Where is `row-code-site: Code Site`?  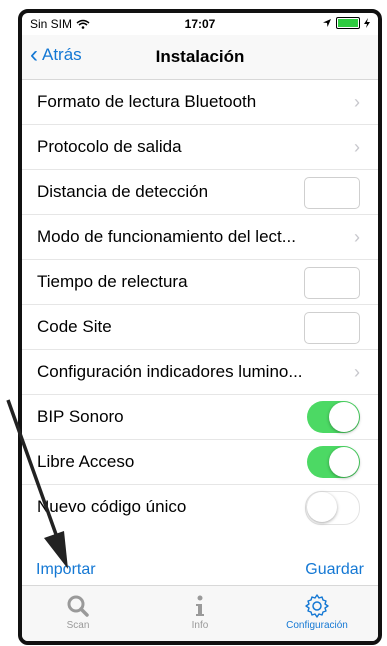
row-code-site: Code Site is located at coordinates (200, 327).